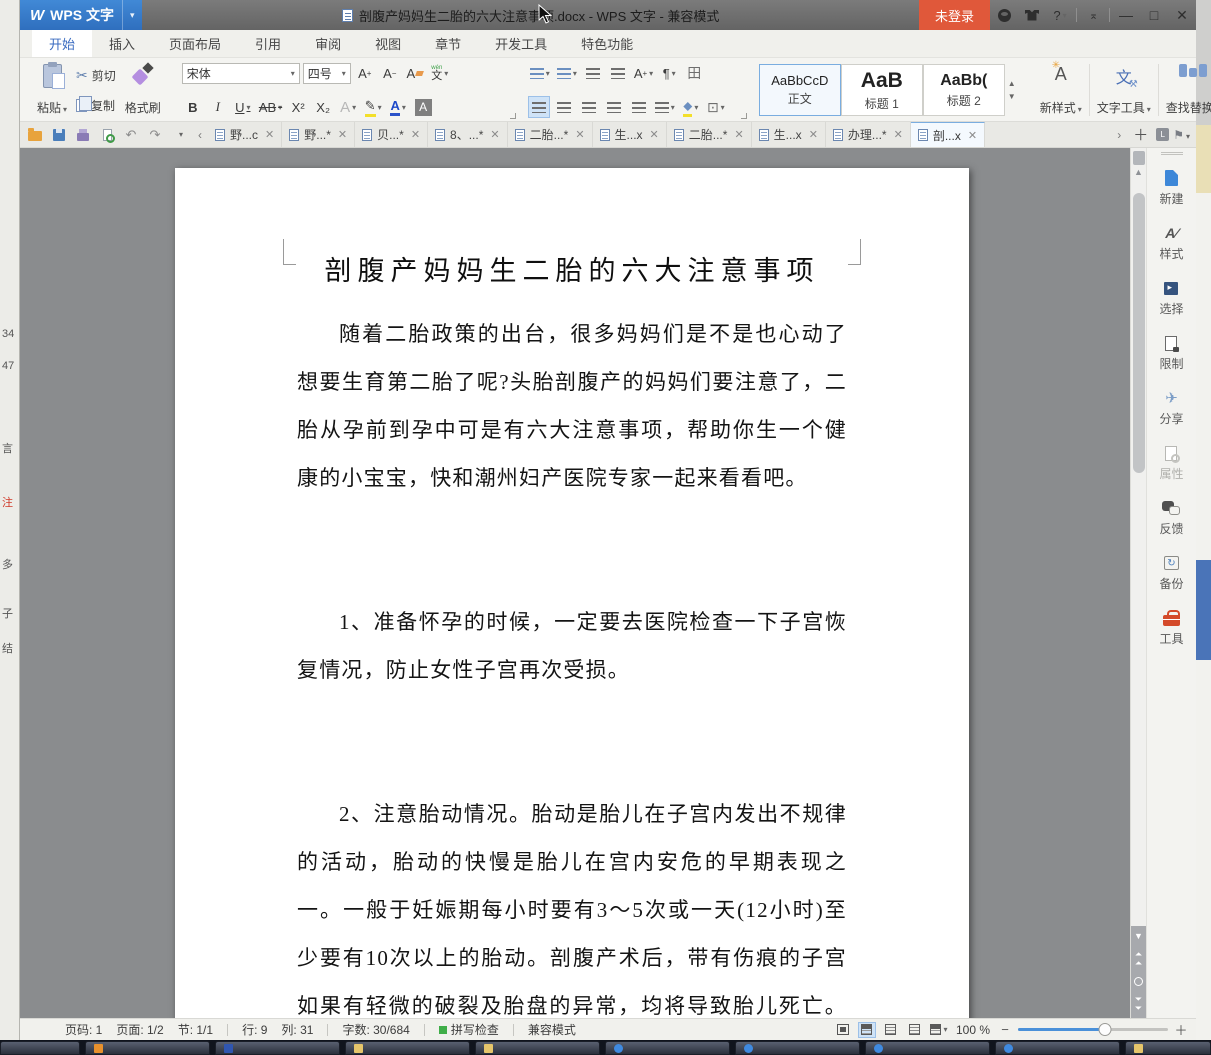  Describe the element at coordinates (799, 90) in the screenshot. I see `style-normal: AaBbCcD 正文` at that location.